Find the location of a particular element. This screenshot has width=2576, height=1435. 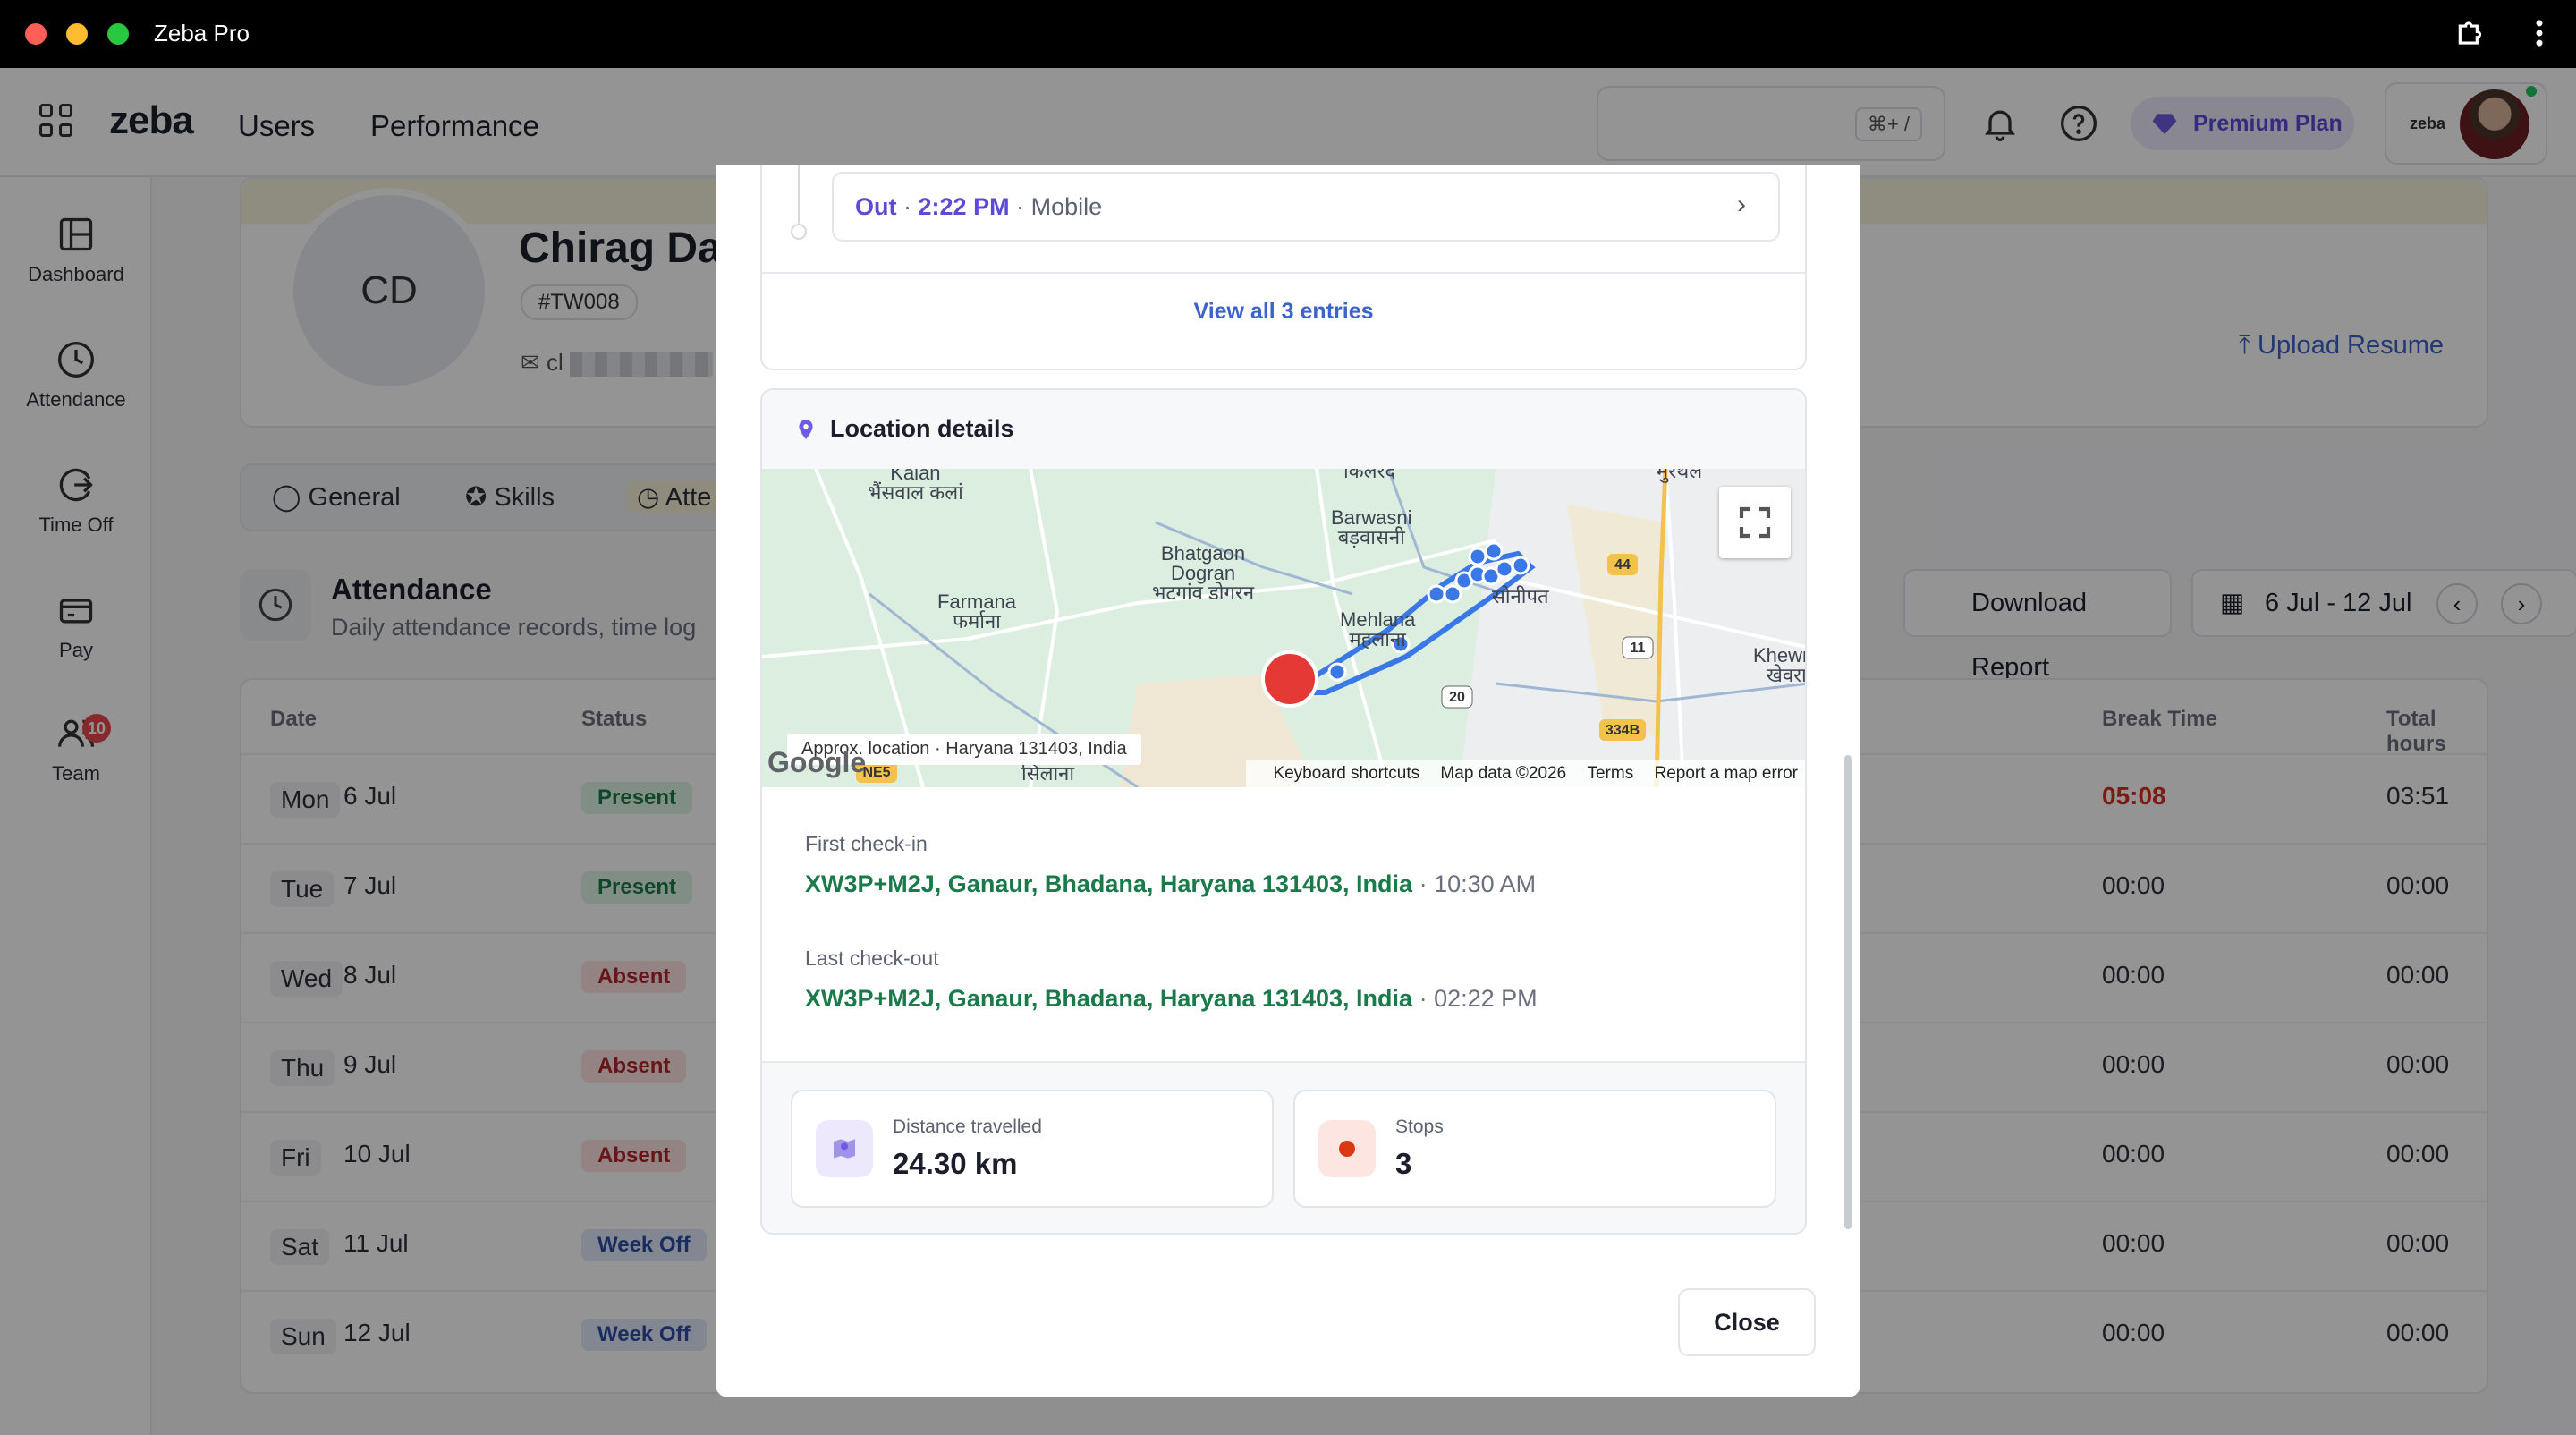

stats-band: Distance travelled 24.30 km Stops 3 is located at coordinates (1283, 1147).